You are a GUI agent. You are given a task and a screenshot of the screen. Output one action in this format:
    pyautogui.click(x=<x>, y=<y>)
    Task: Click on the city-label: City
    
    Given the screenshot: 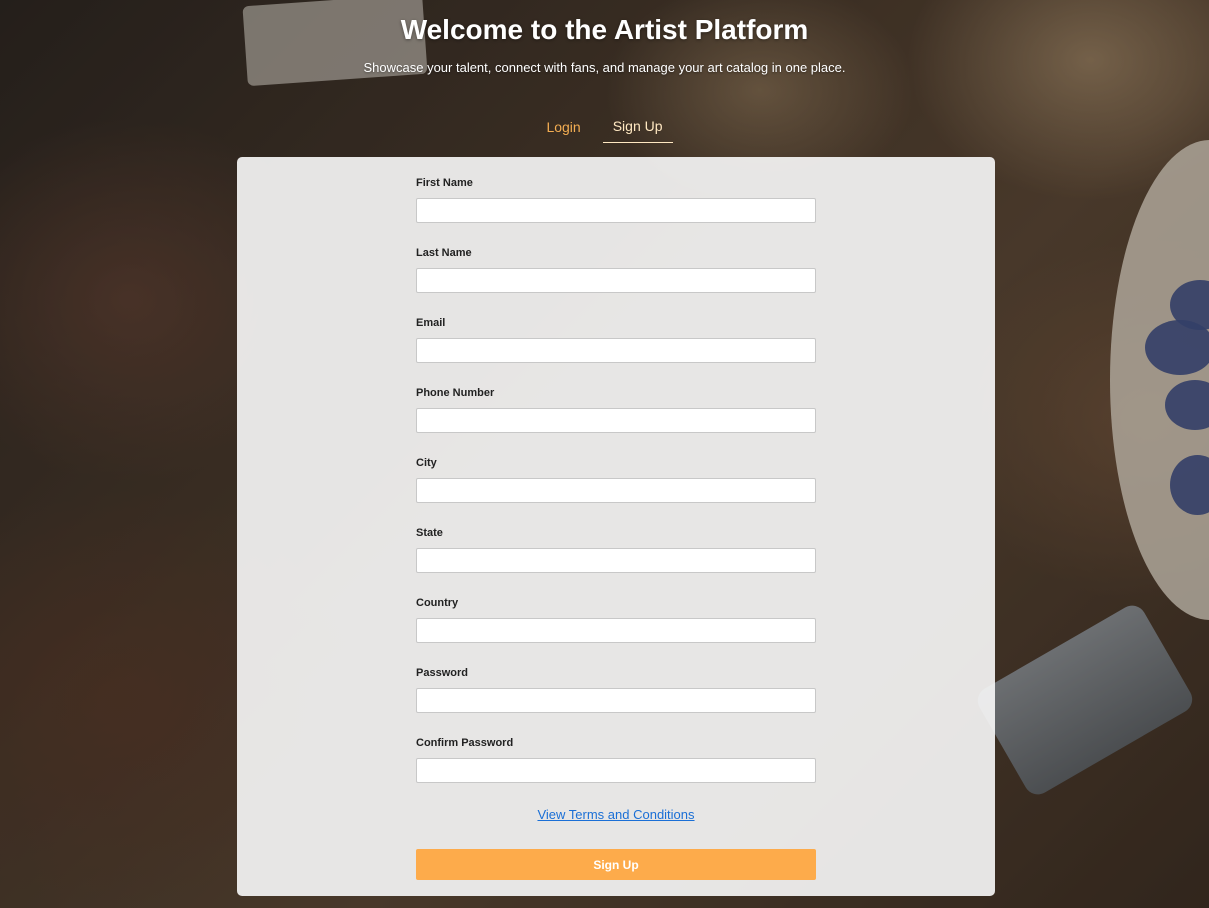 What is the action you would take?
    pyautogui.click(x=426, y=463)
    